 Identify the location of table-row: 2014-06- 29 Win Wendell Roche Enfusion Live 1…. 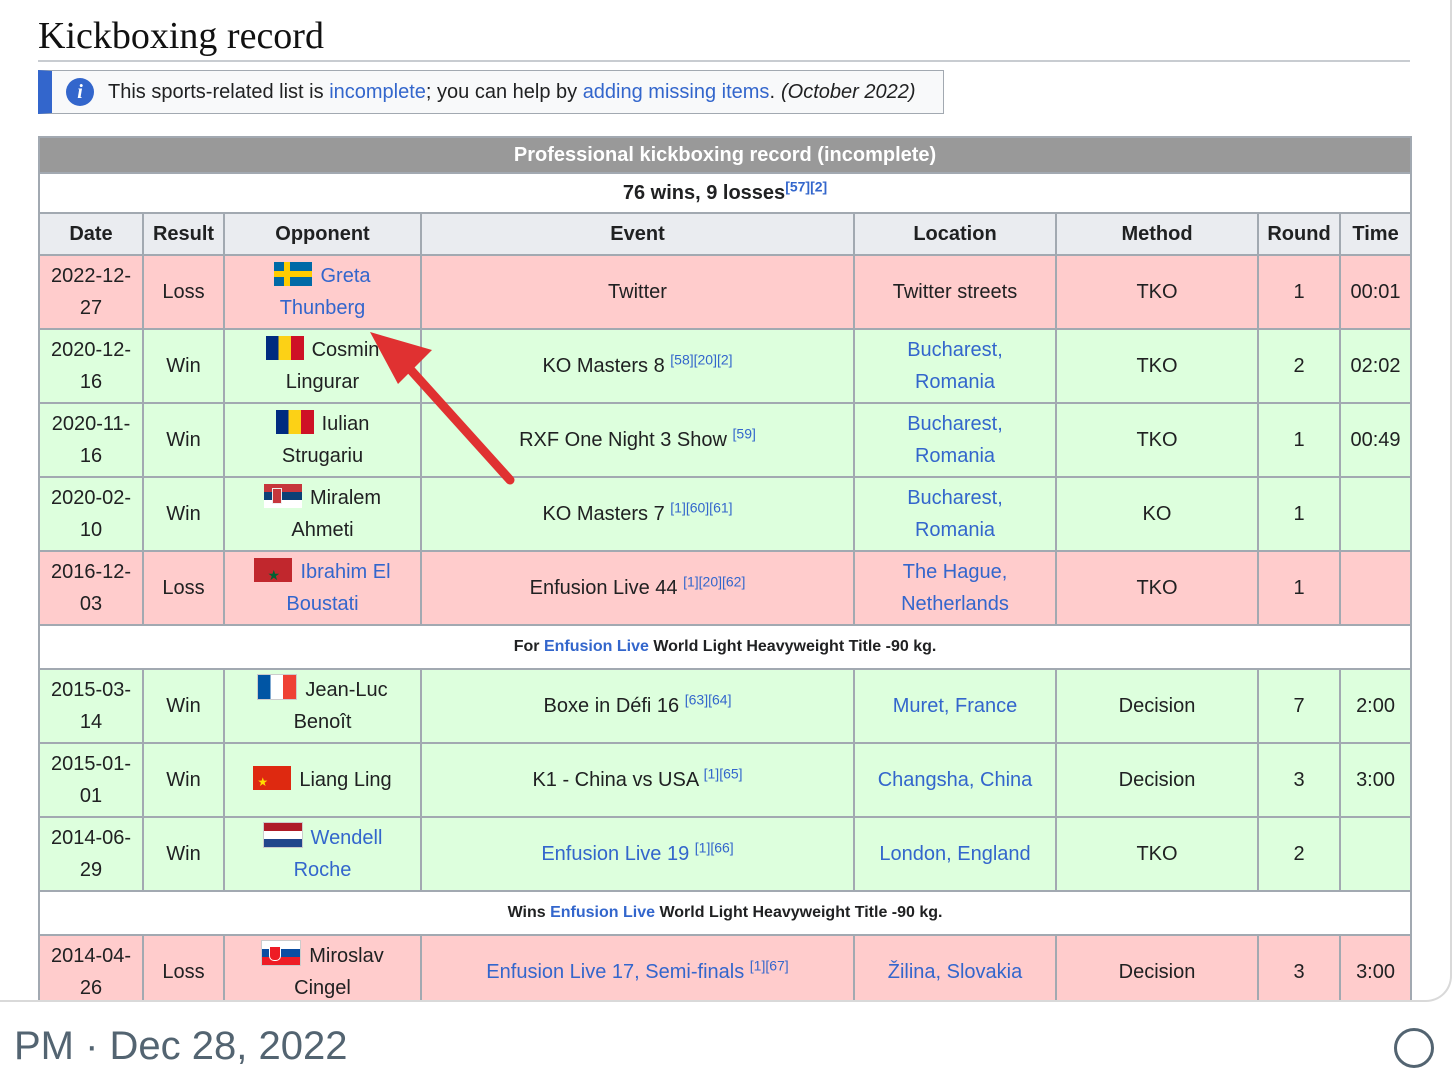
(725, 854).